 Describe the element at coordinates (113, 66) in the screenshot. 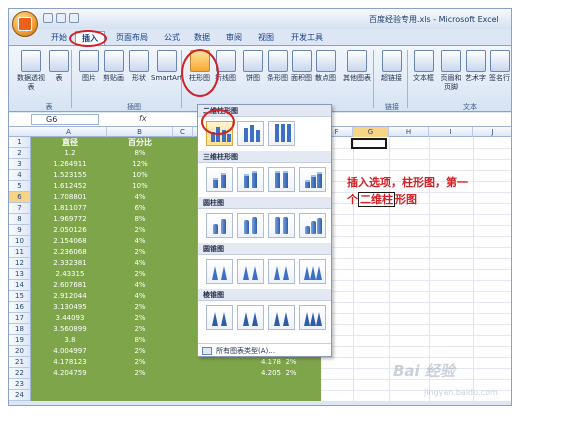

I see `clip-art-button: 剪贴画` at that location.